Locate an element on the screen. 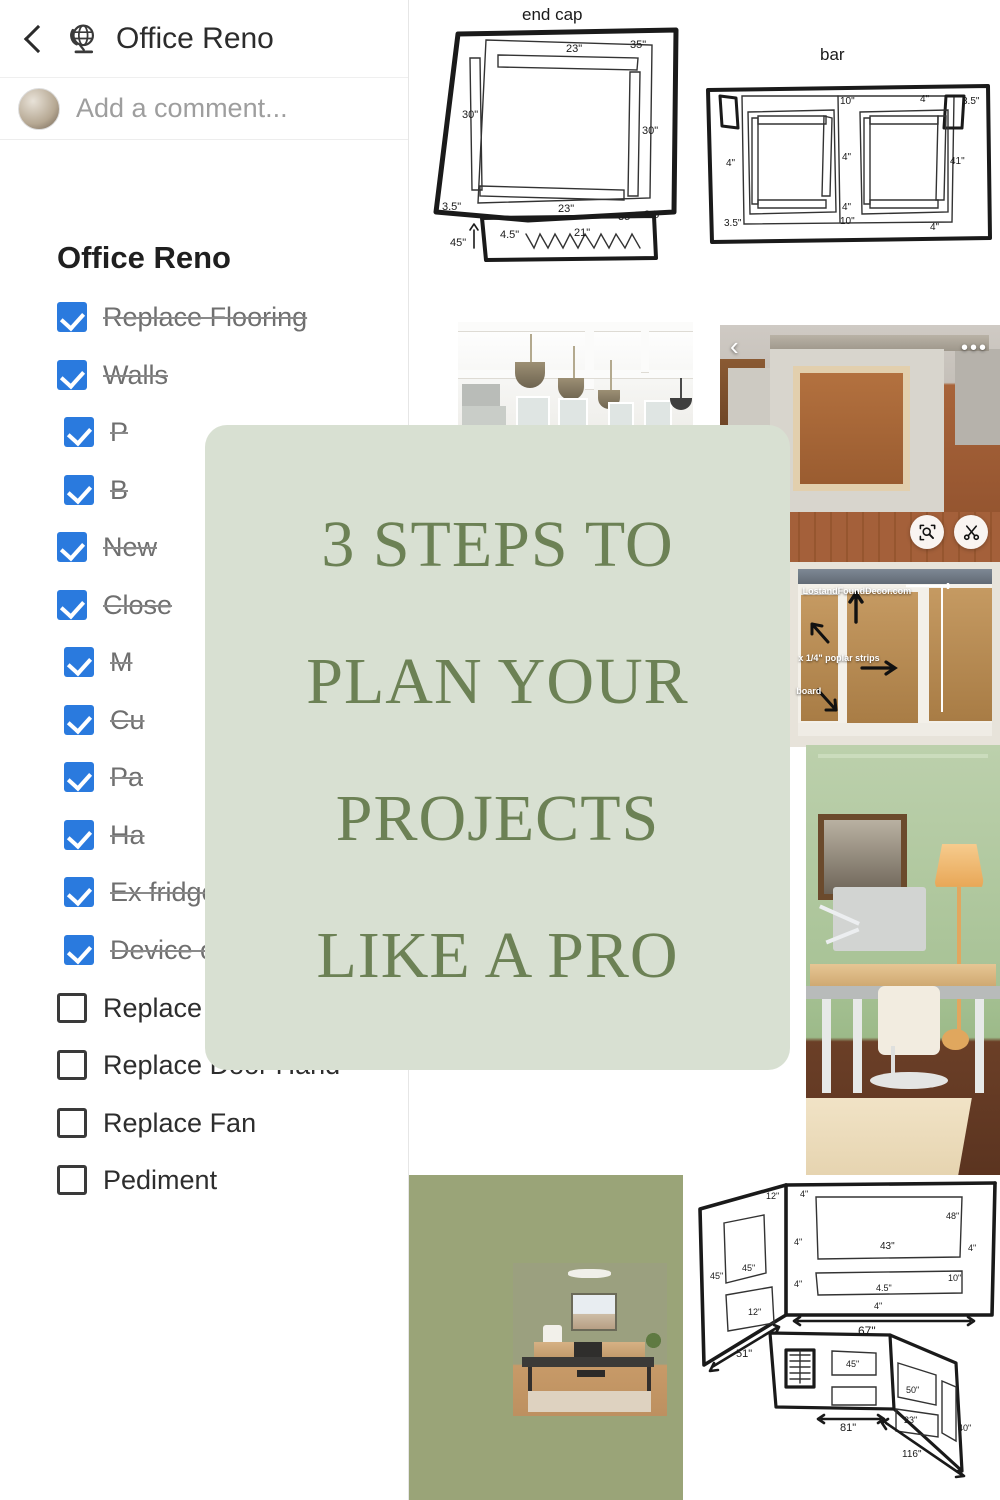 The image size is (1000, 1500). svg-text: 81" is located at coordinates (848, 1428).